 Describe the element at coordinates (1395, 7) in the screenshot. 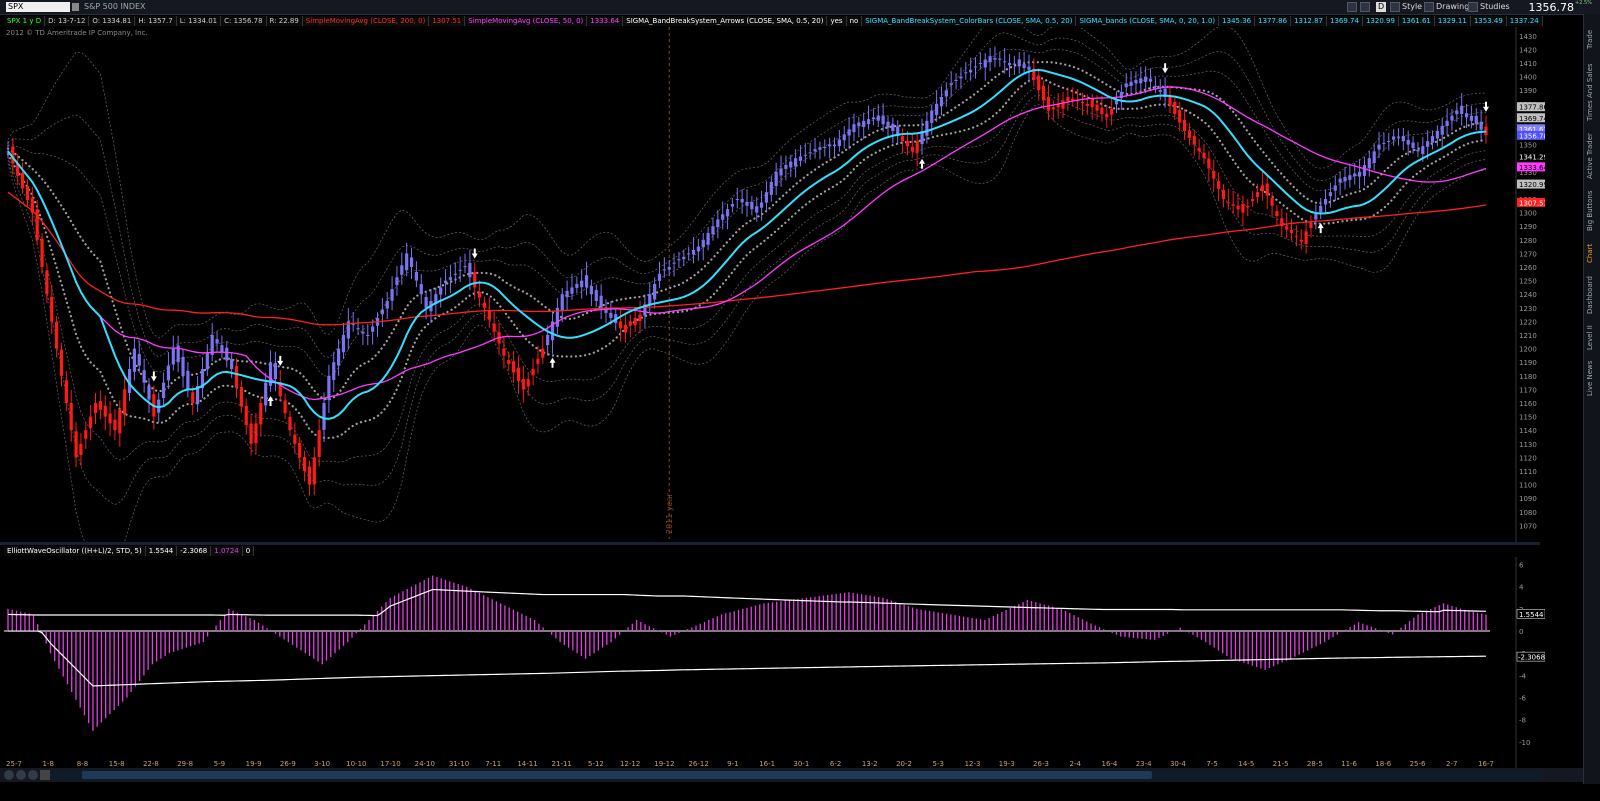

I see `style-icon` at that location.